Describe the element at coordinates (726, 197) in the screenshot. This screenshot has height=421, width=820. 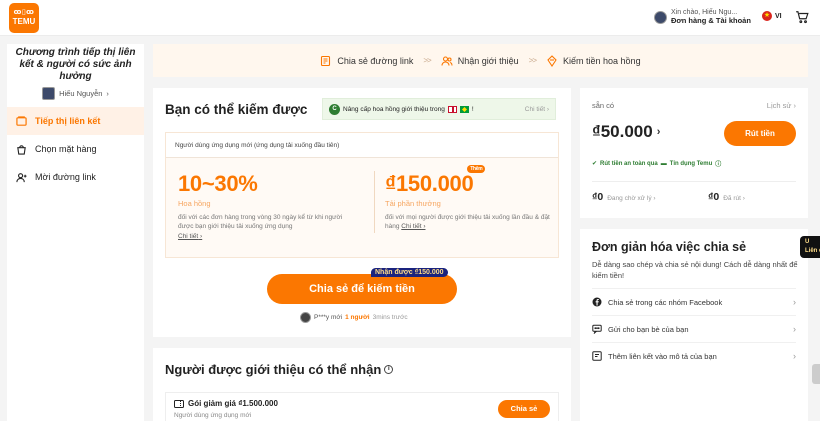
I see `withdrawn-stat: ₫0 Đã rút ›` at that location.